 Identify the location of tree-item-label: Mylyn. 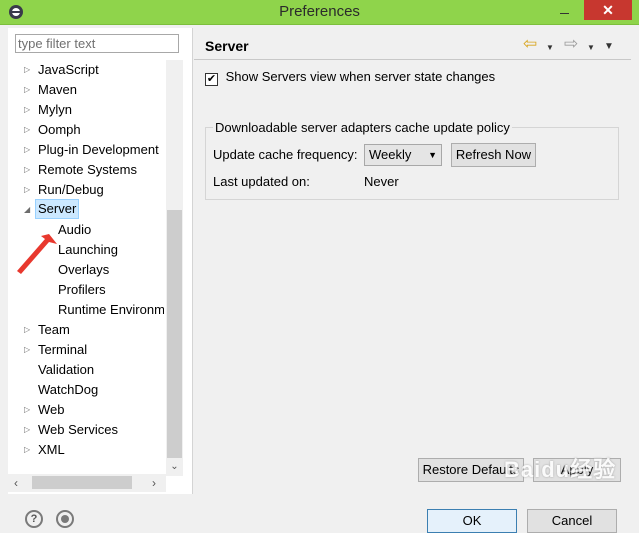
(55, 109).